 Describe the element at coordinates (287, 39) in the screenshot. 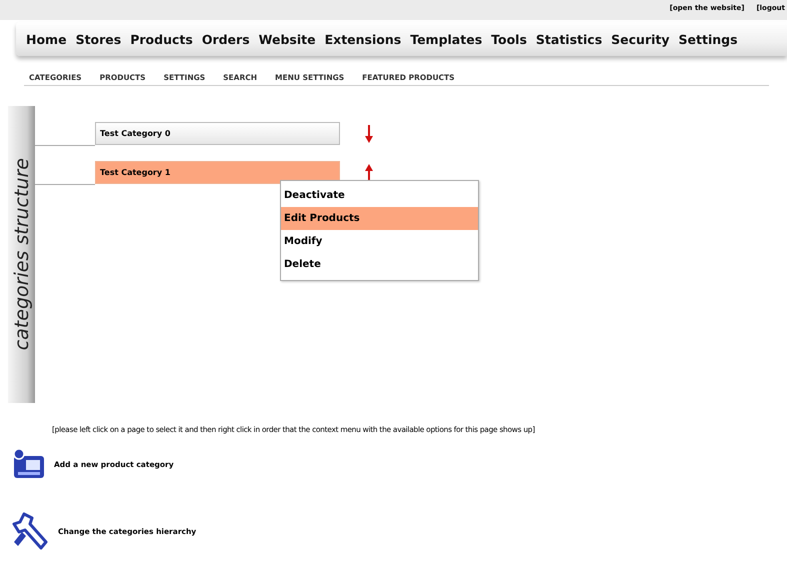

I see `menu-item: Website` at that location.